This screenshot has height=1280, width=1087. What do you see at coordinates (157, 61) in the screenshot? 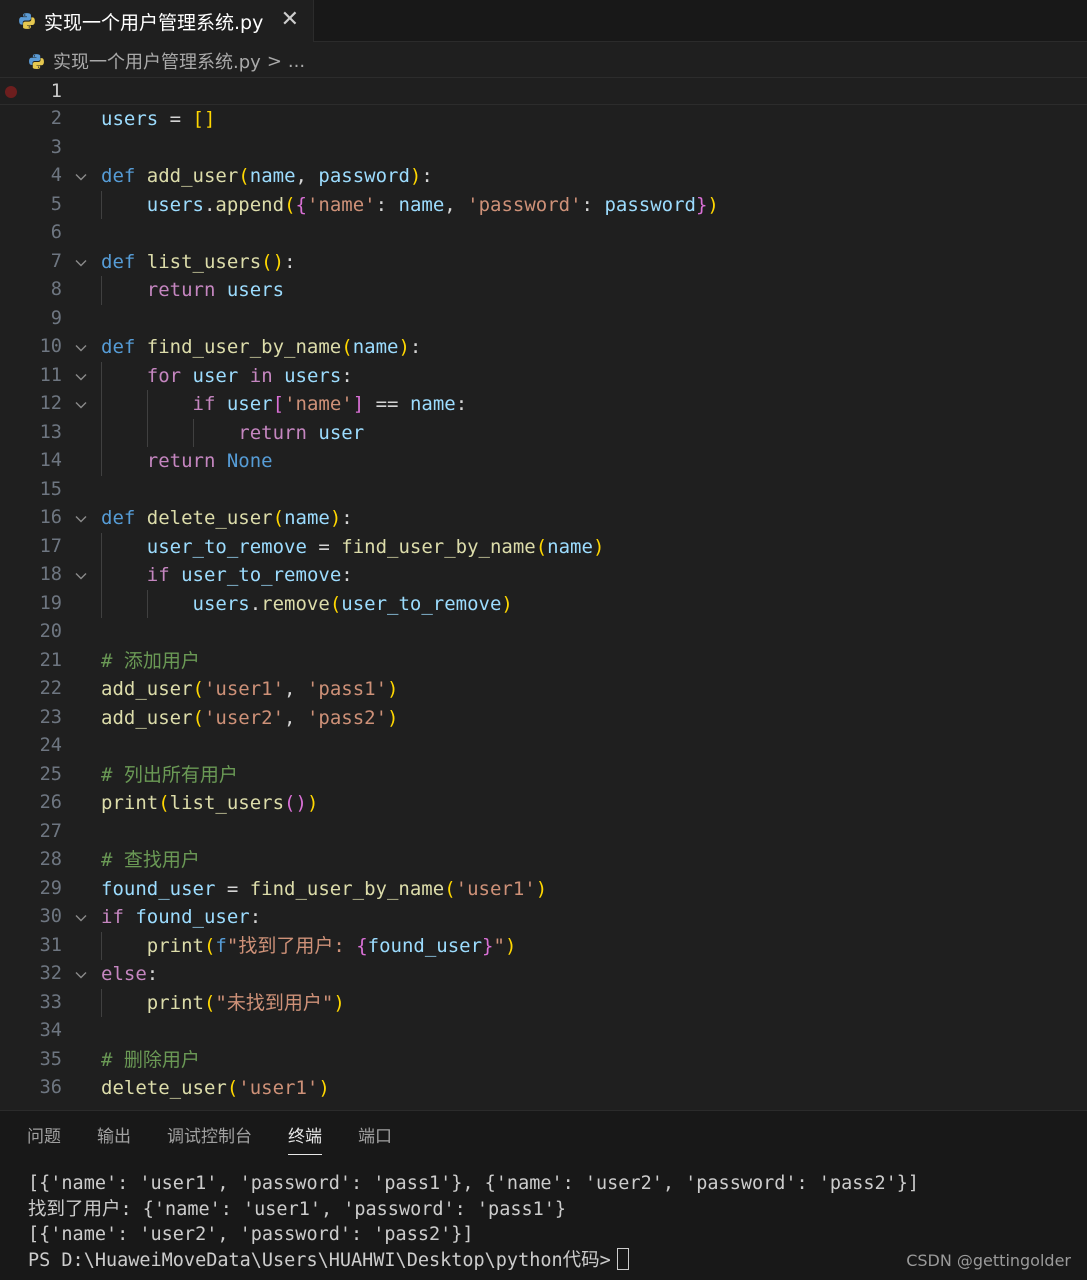
I see `breadcrumb-file: 实现一个用户管理系统.py` at bounding box center [157, 61].